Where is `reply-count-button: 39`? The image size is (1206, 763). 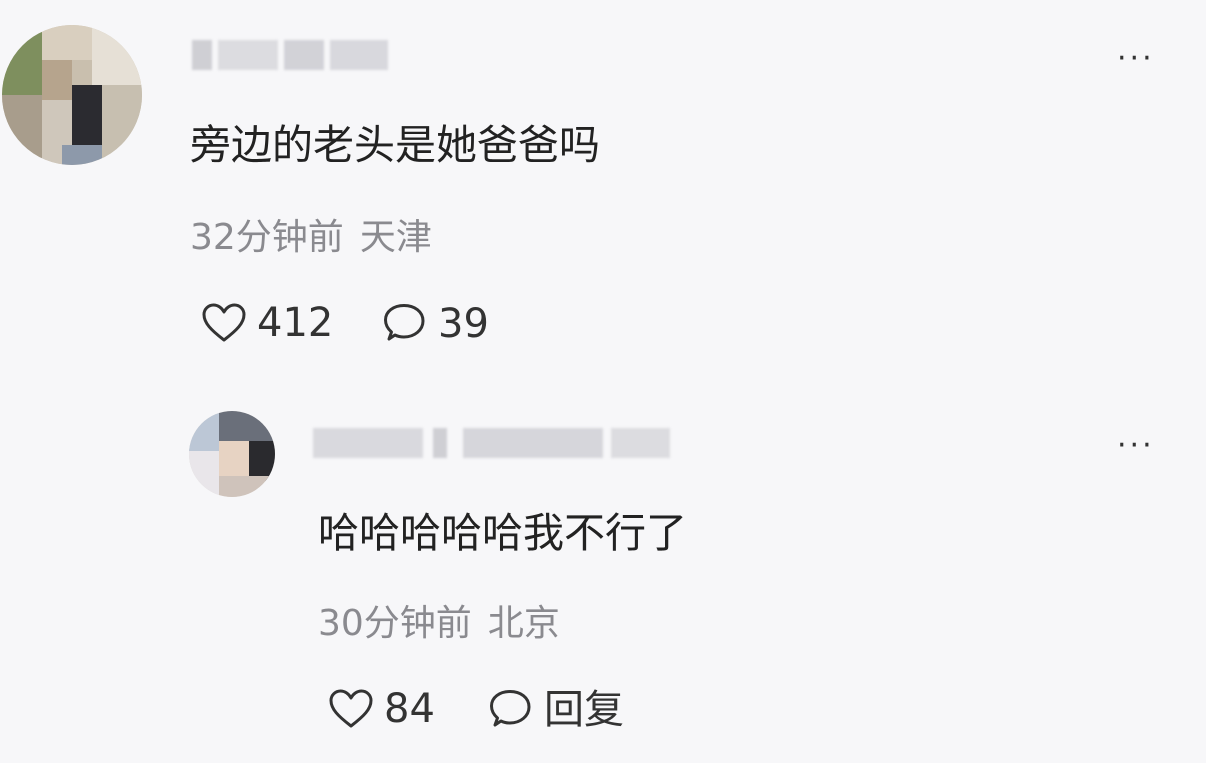 reply-count-button: 39 is located at coordinates (435, 324).